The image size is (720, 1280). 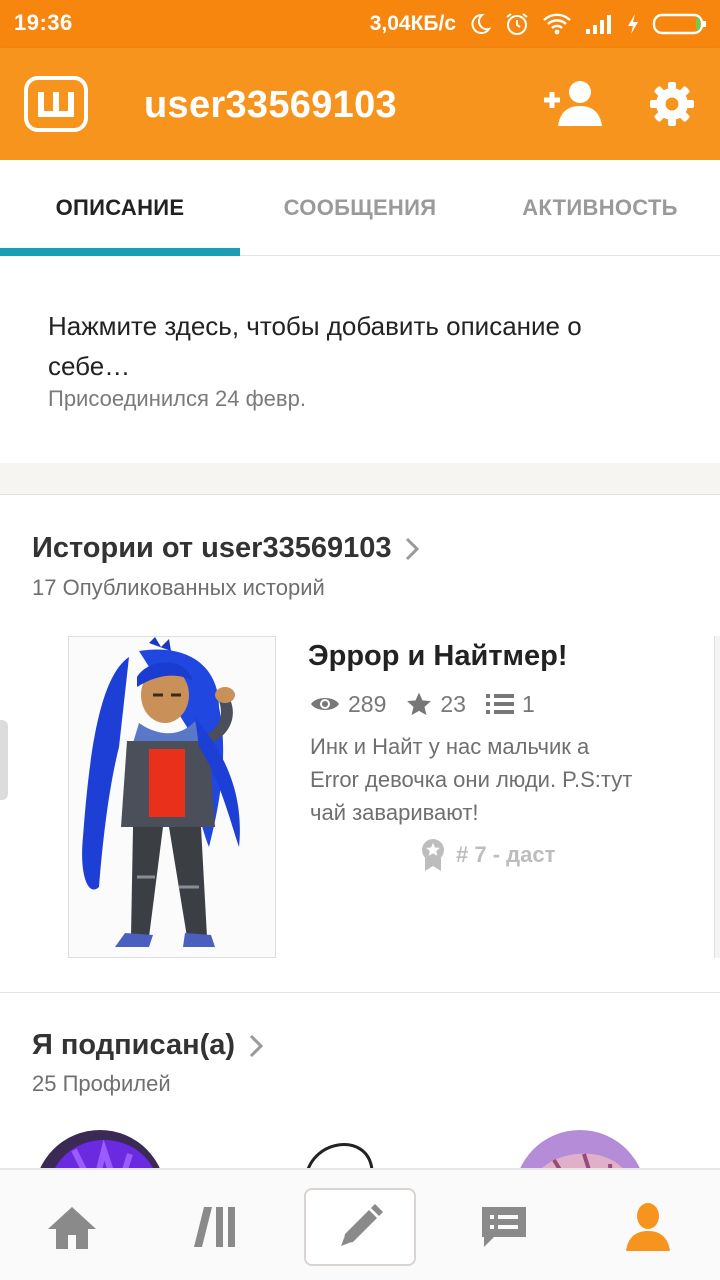 I want to click on previous-story-peek, so click(x=4, y=760).